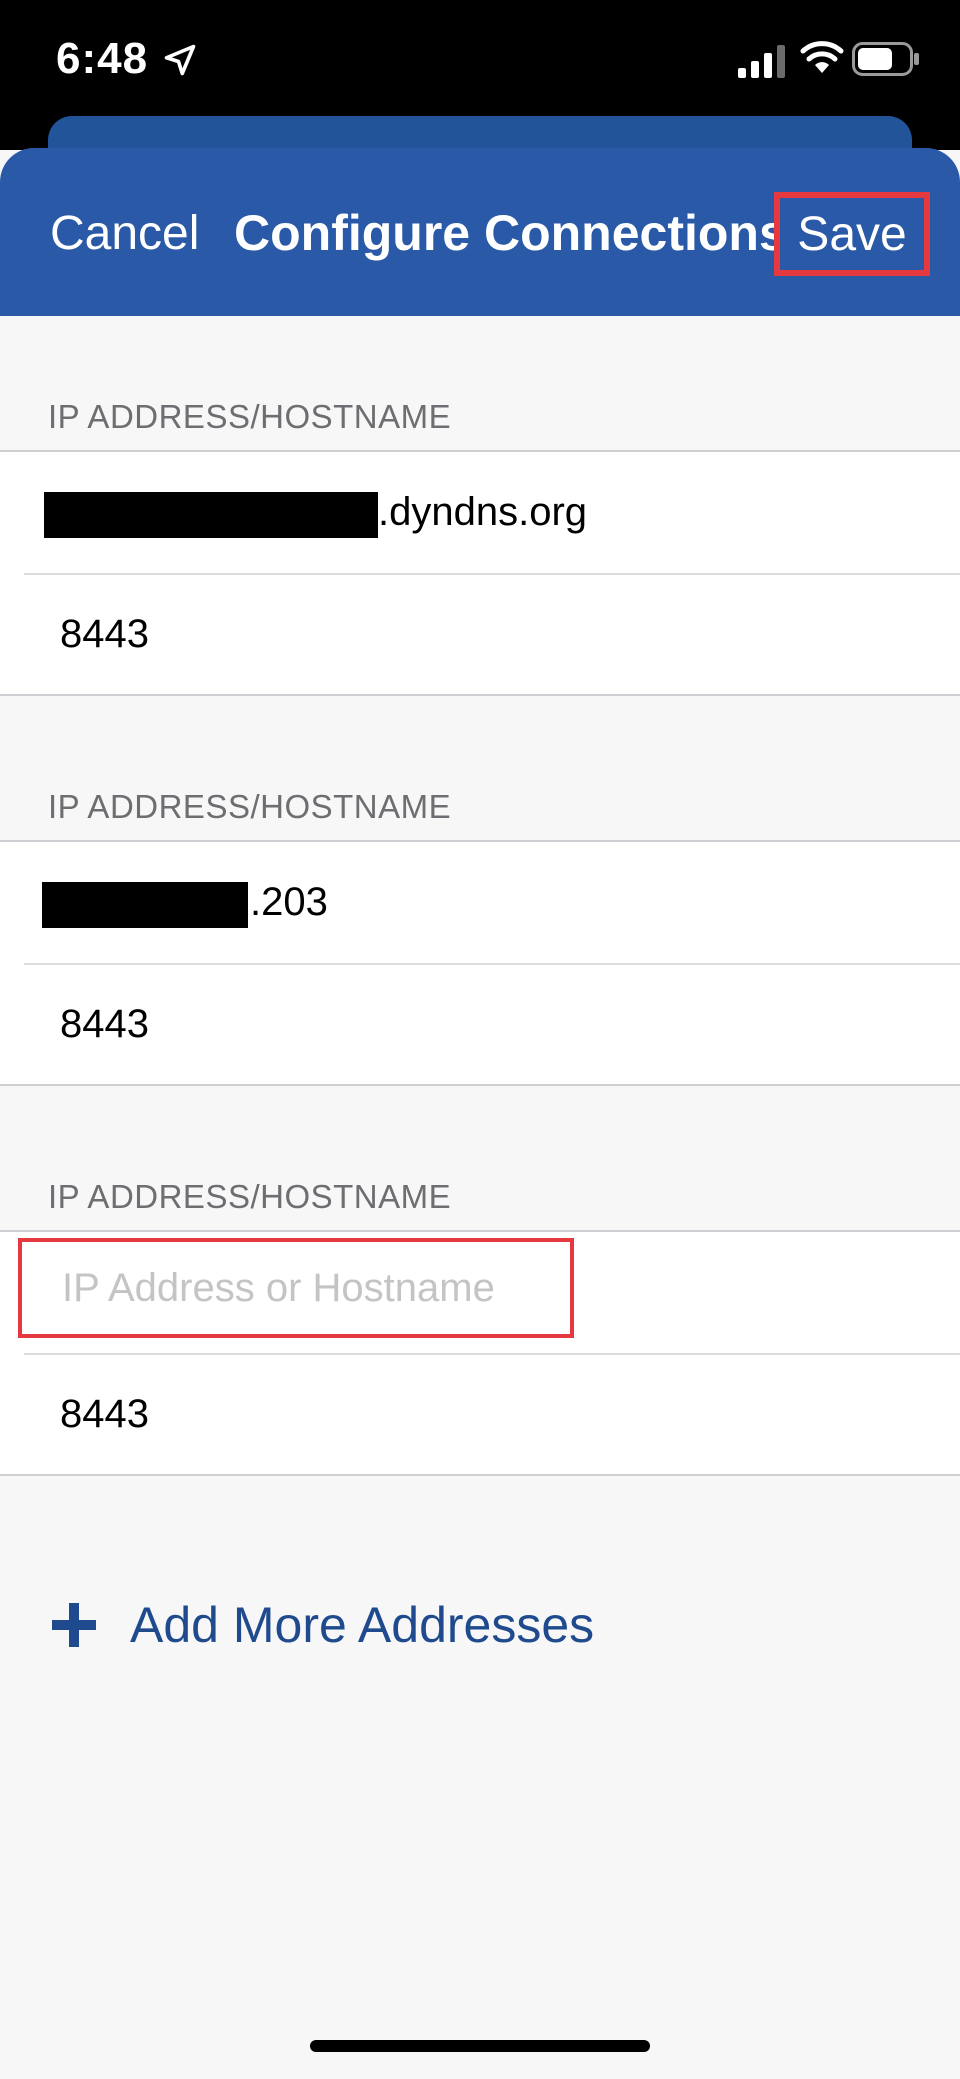 The width and height of the screenshot is (960, 2079). Describe the element at coordinates (885, 59) in the screenshot. I see `battery-icon` at that location.